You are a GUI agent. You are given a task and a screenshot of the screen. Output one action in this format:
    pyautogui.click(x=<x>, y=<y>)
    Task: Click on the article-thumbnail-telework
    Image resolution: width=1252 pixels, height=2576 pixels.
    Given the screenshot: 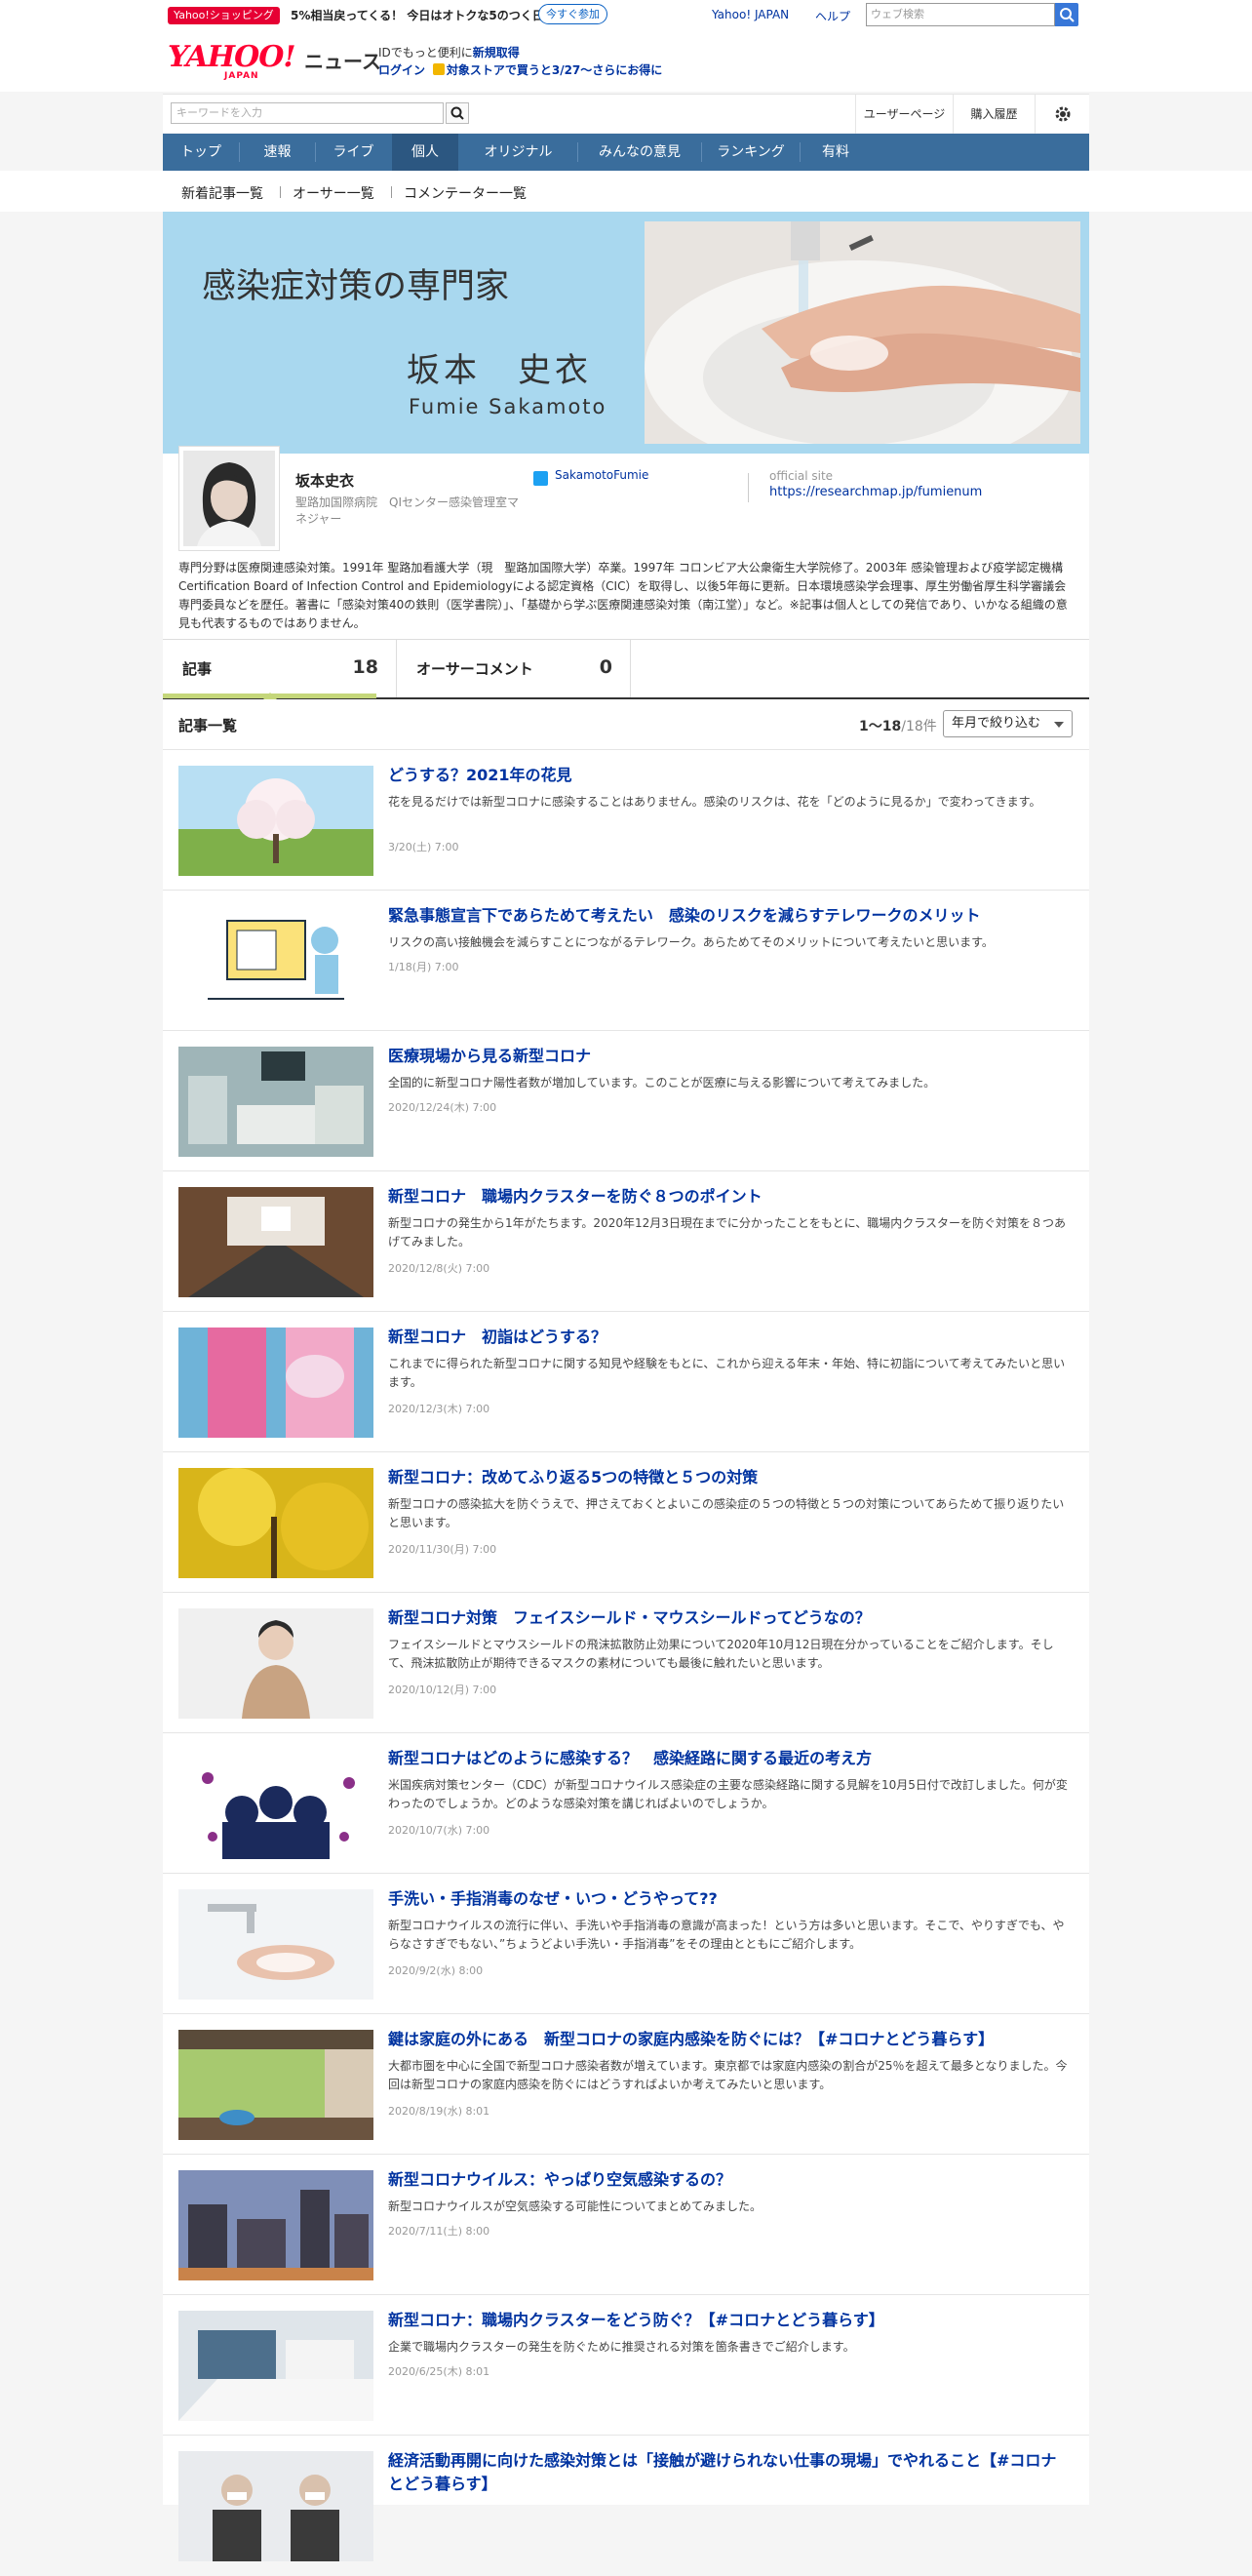 What is the action you would take?
    pyautogui.click(x=276, y=961)
    